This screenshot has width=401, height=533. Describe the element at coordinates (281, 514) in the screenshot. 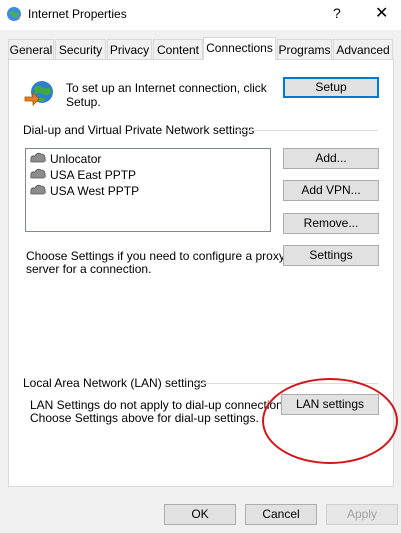

I see `cancel-button: Cancel` at that location.